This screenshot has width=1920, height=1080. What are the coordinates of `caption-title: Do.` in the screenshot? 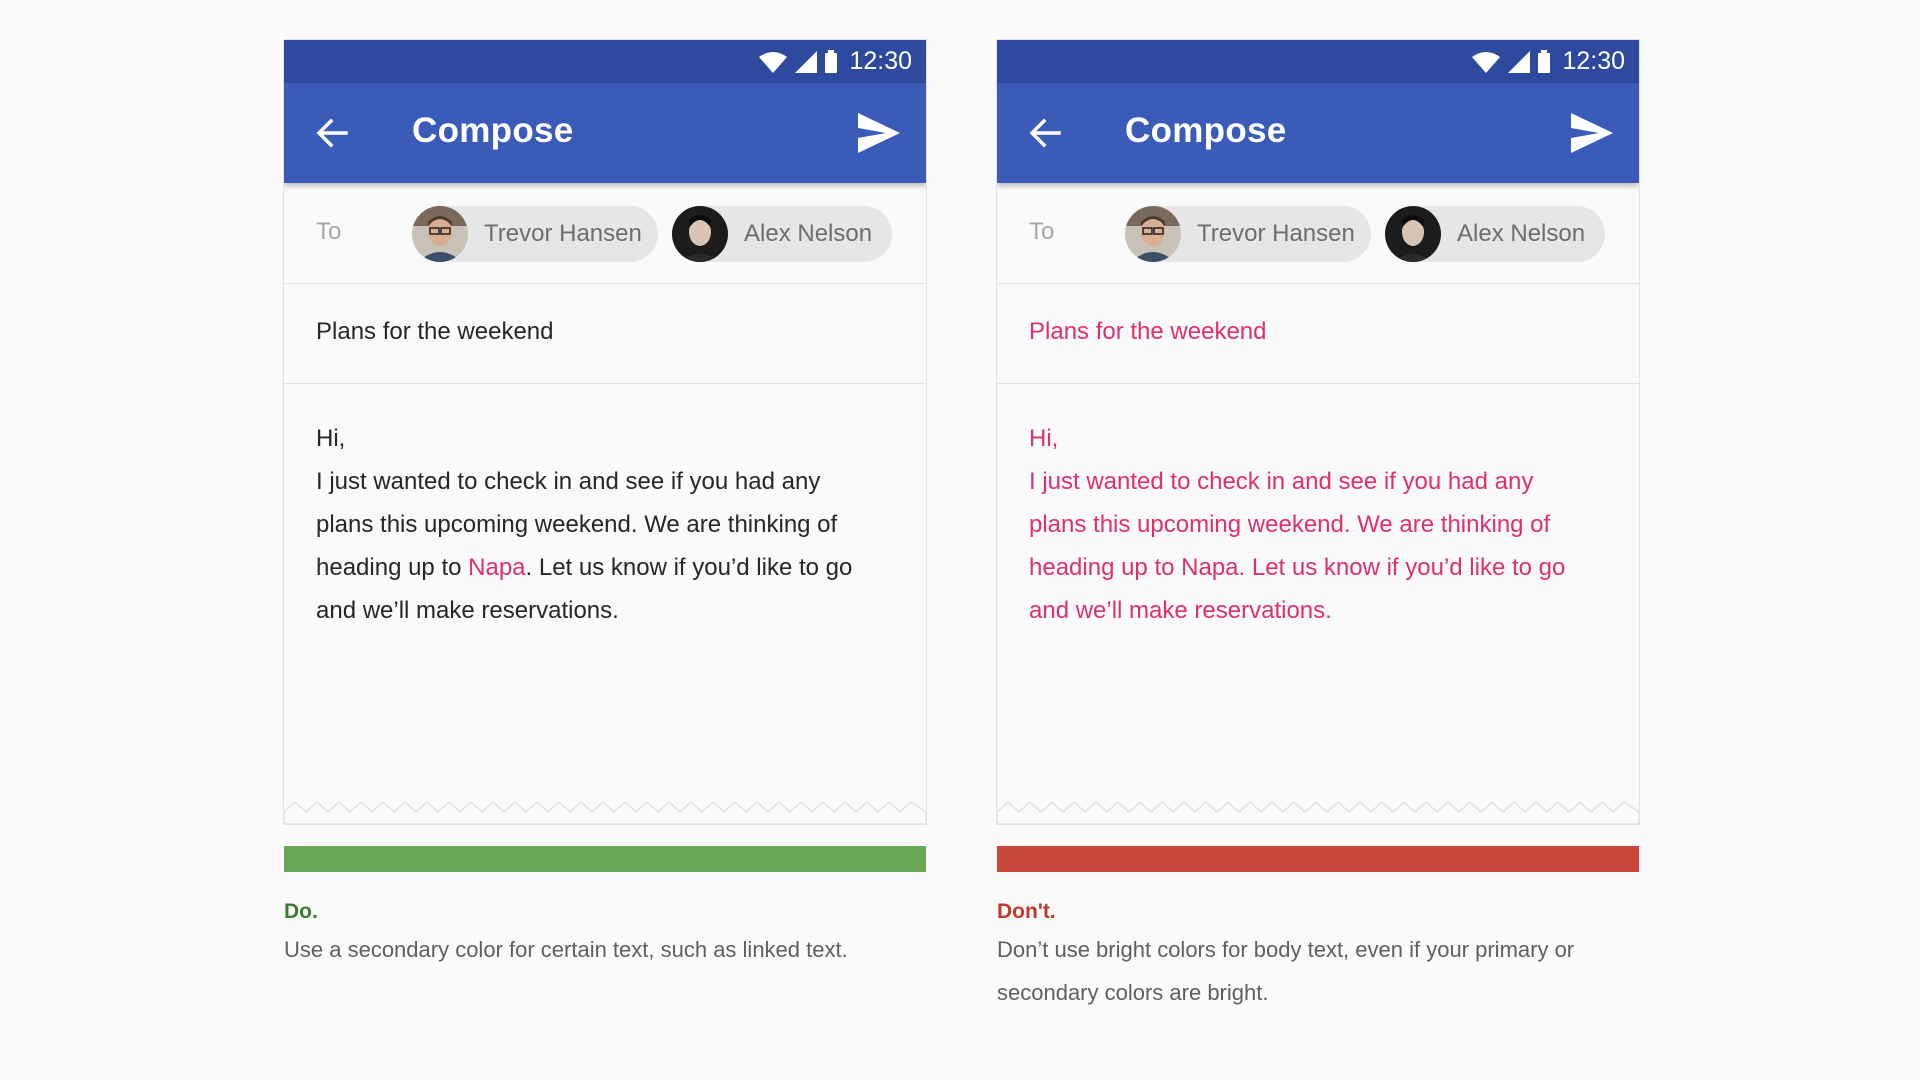 It's located at (301, 911).